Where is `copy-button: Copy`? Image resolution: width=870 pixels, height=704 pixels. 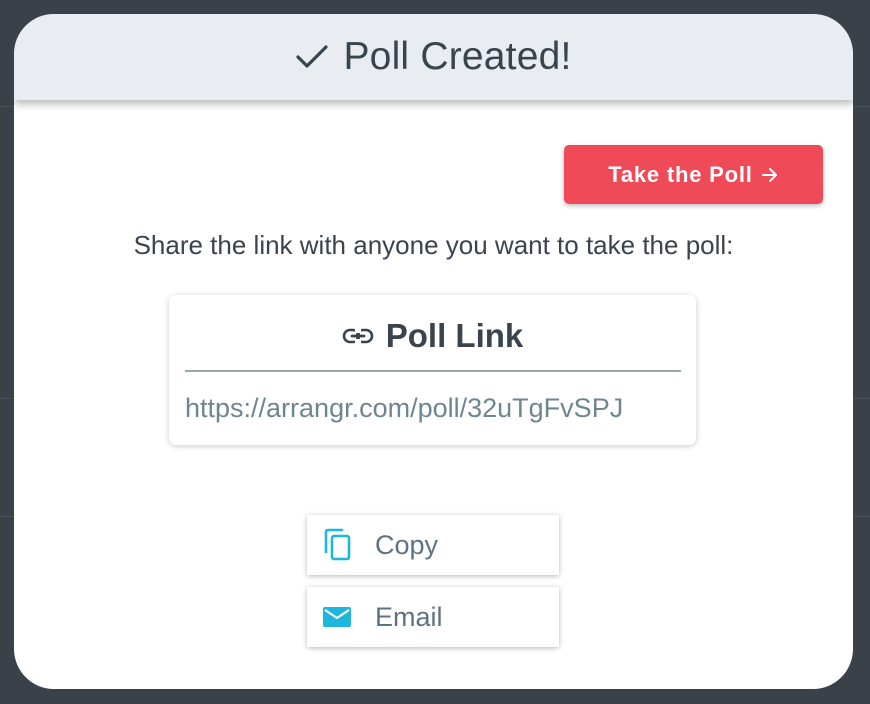
copy-button: Copy is located at coordinates (433, 545).